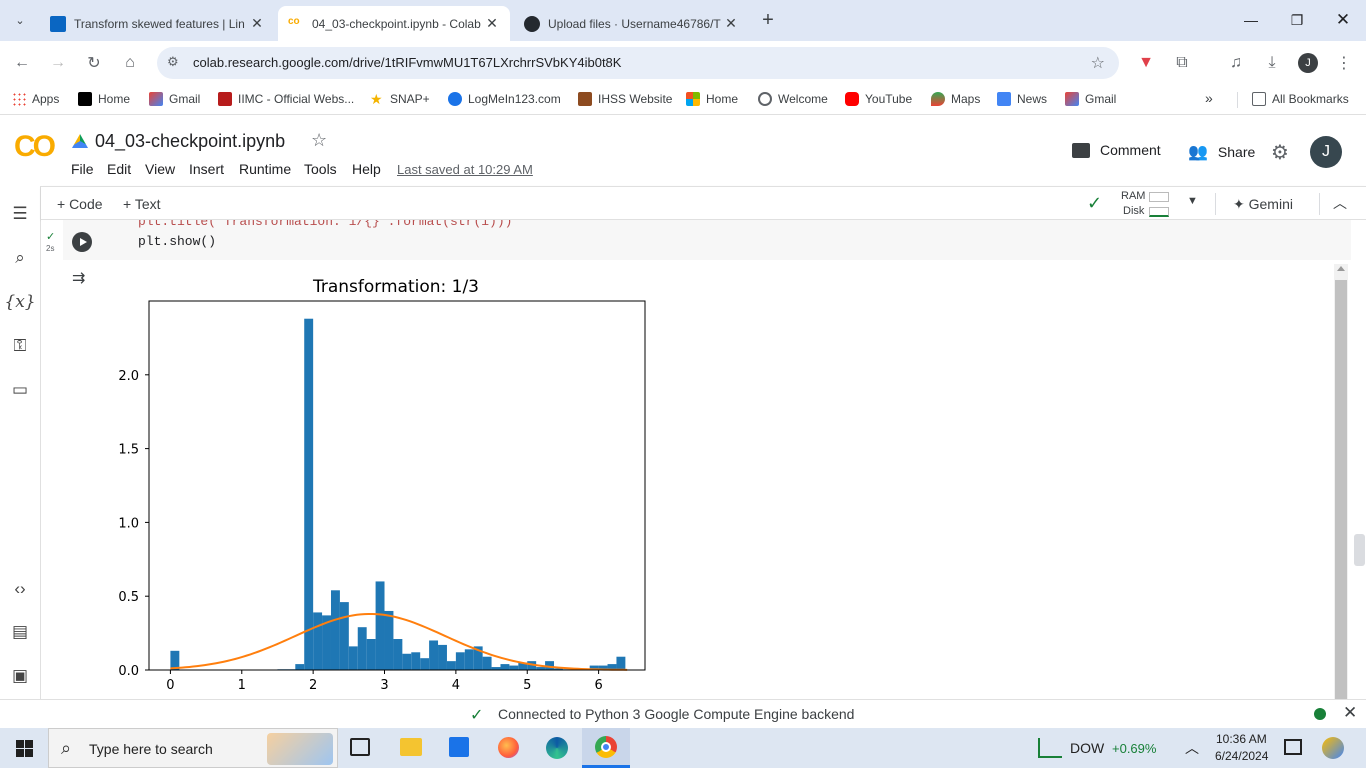 The width and height of the screenshot is (1366, 768). Describe the element at coordinates (82, 169) in the screenshot. I see `menu-file: File` at that location.